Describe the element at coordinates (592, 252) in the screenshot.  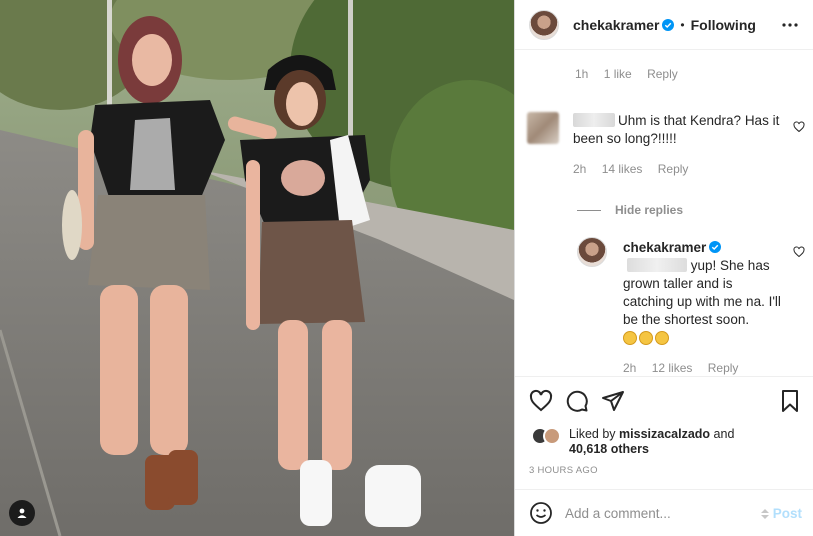
I see `reply-author-avatar` at that location.